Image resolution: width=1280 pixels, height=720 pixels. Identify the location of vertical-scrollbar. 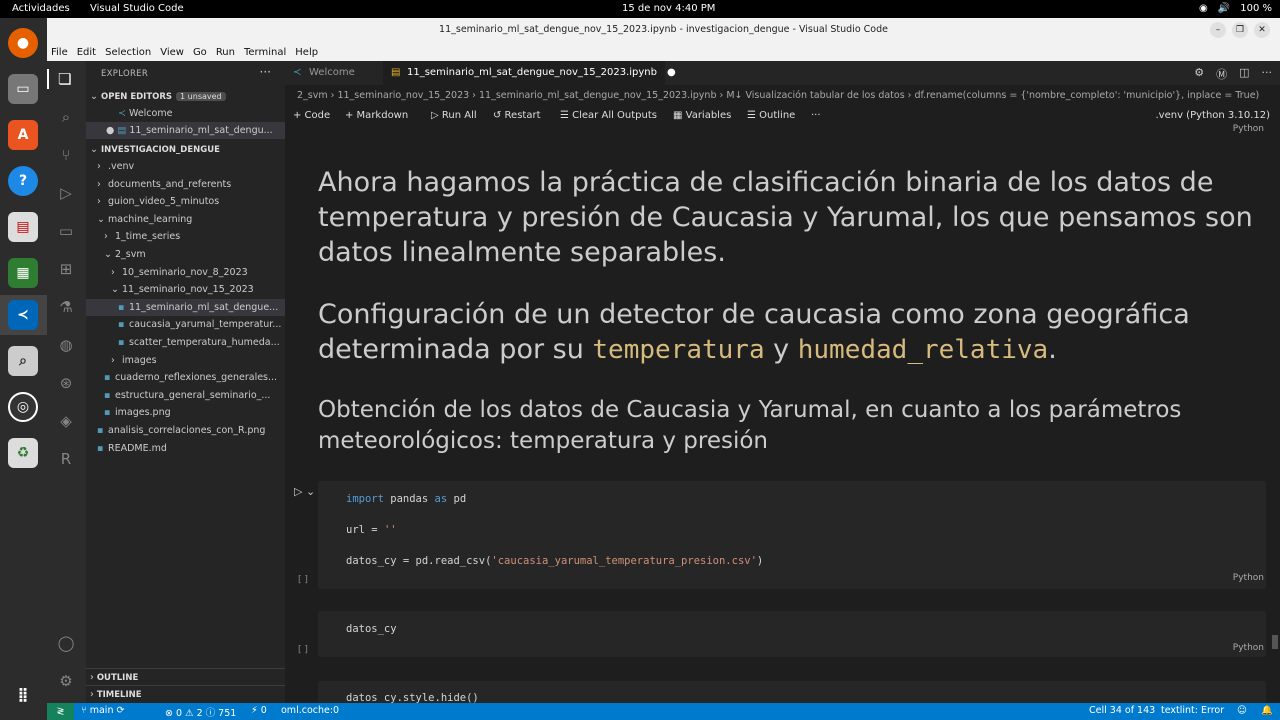
(1275, 642).